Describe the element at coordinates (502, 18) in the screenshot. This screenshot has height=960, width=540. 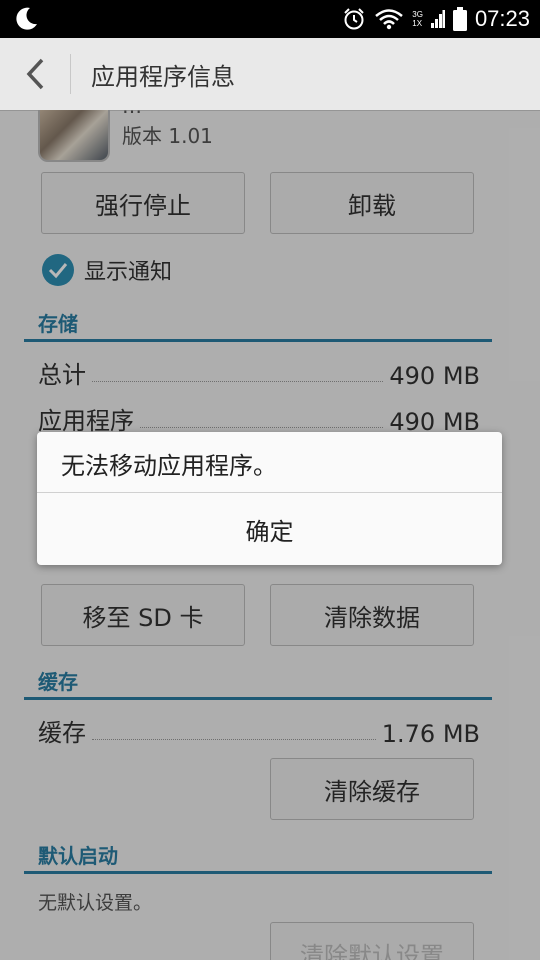
I see `clock: 07:23` at that location.